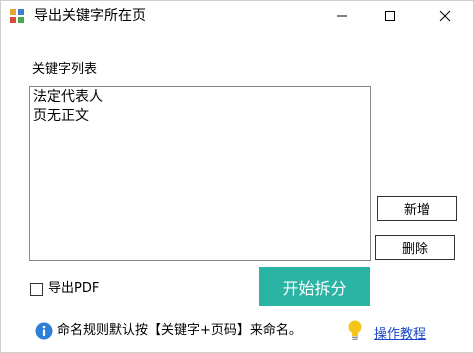  What do you see at coordinates (200, 116) in the screenshot?
I see `list-item: 页无正文` at bounding box center [200, 116].